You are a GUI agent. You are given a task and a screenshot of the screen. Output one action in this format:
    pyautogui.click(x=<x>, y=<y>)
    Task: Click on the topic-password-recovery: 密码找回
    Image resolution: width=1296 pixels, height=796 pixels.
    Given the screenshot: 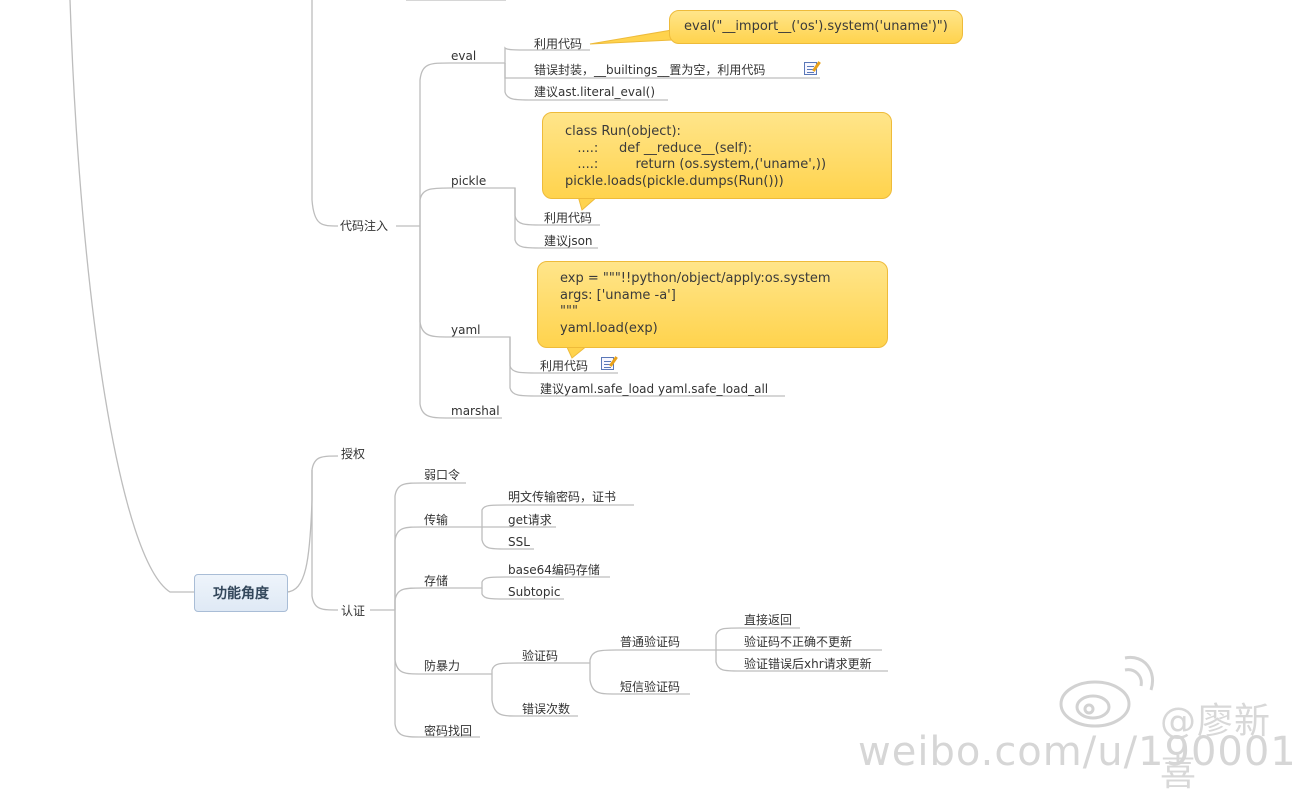 What is the action you would take?
    pyautogui.click(x=448, y=731)
    